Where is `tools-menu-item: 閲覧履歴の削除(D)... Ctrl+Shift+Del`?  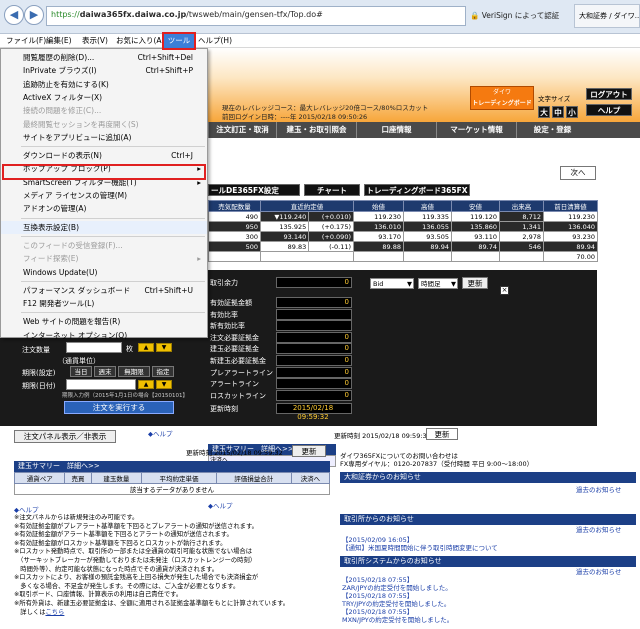
tools-menu-item: 閲覧履歴の削除(D)... Ctrl+Shift+Del is located at coordinates (104, 57).